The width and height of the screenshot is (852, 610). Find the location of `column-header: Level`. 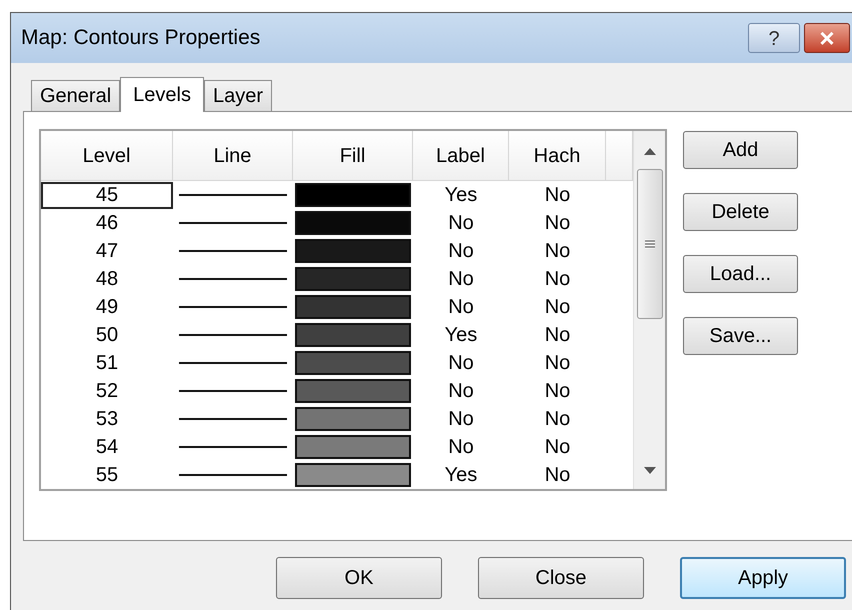

column-header: Level is located at coordinates (107, 155).